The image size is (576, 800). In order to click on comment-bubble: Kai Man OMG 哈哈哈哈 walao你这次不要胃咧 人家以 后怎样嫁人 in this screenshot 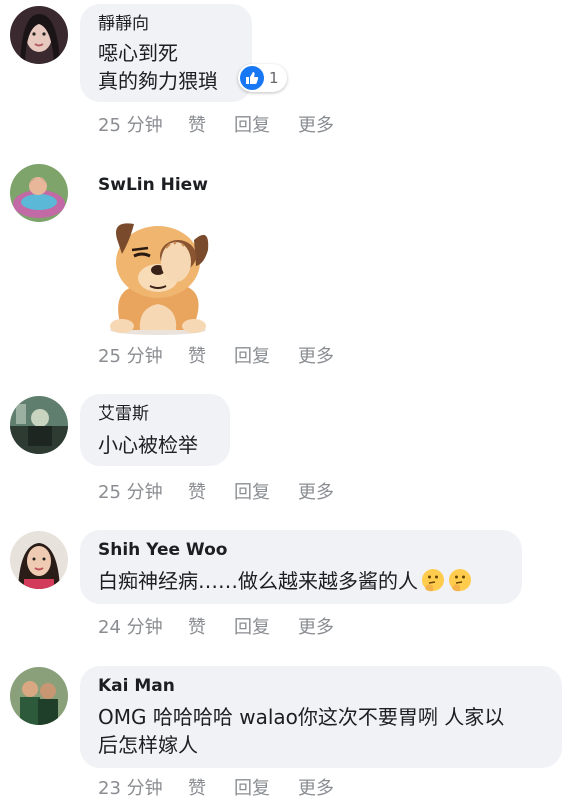, I will do `click(321, 717)`.